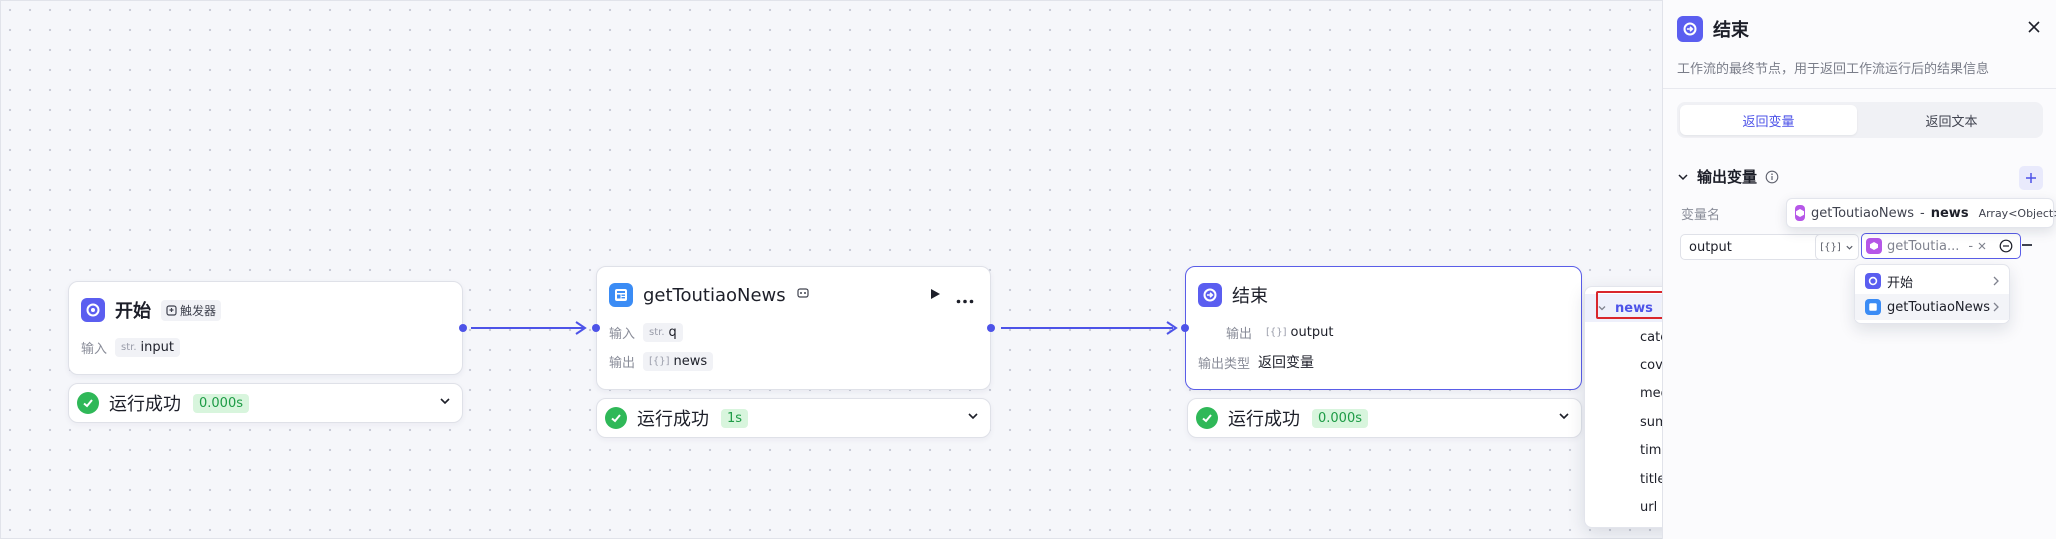 This screenshot has width=2056, height=539. I want to click on output-variable-tag: [{}] output, so click(1299, 332).